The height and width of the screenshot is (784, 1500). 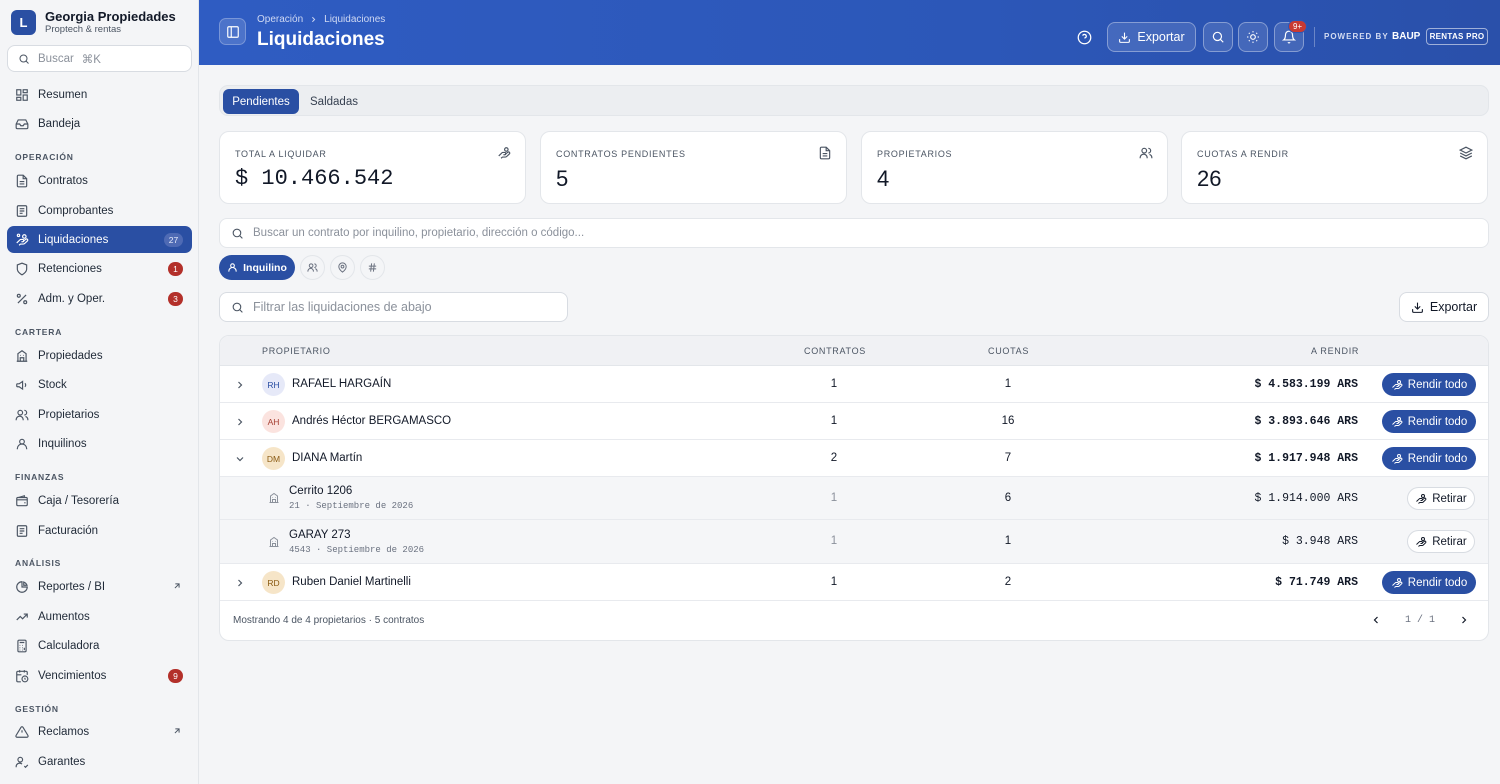 I want to click on sidebar-item-propietarios: Propietarios, so click(x=99, y=414).